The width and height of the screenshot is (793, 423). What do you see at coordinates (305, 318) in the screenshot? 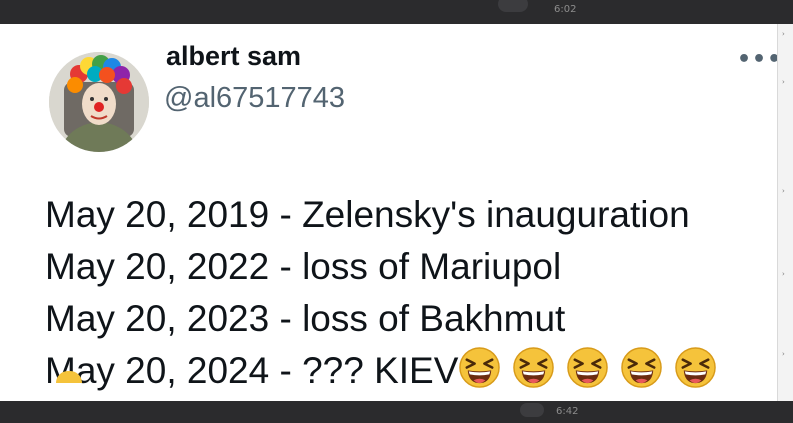
I see `tweet-line: May 20, 2023 - loss of Bakhmut` at bounding box center [305, 318].